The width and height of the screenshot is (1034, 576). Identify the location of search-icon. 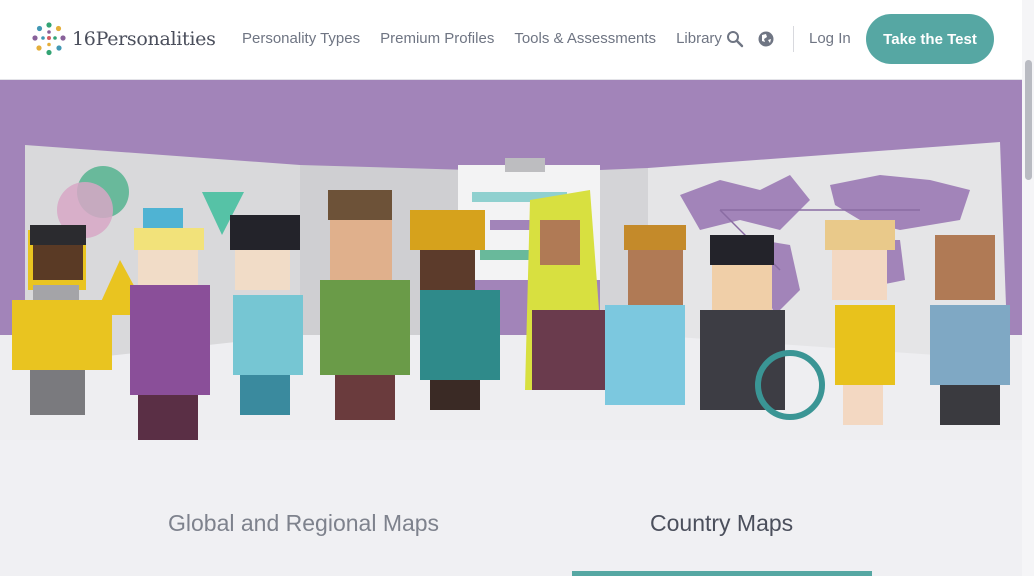
(735, 41).